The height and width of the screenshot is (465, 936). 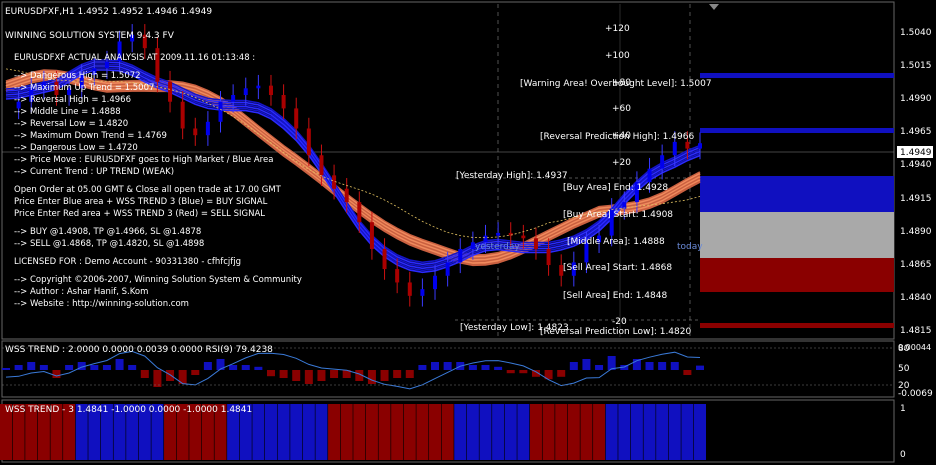 What do you see at coordinates (914, 347) in the screenshot?
I see `ind1-axis-top: 0.00044` at bounding box center [914, 347].